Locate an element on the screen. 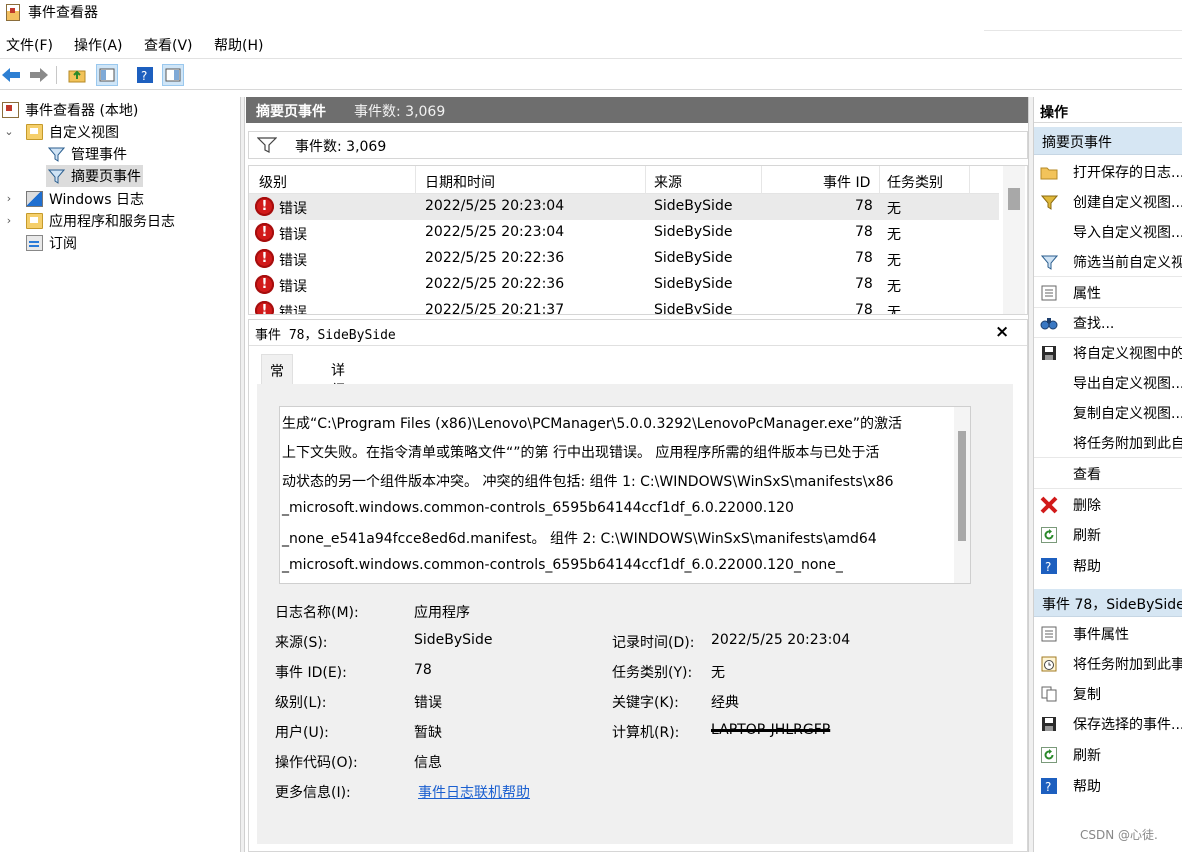 This screenshot has height=852, width=1182. actions-header: 操作 is located at coordinates (1108, 110).